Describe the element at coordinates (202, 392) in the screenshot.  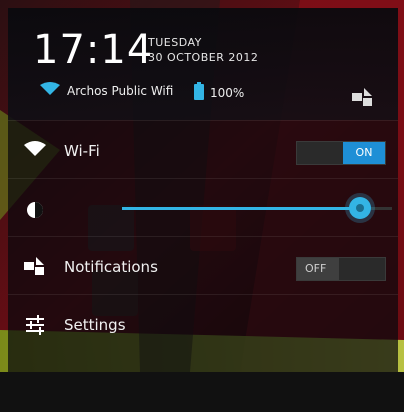
I see `bottom-bar` at that location.